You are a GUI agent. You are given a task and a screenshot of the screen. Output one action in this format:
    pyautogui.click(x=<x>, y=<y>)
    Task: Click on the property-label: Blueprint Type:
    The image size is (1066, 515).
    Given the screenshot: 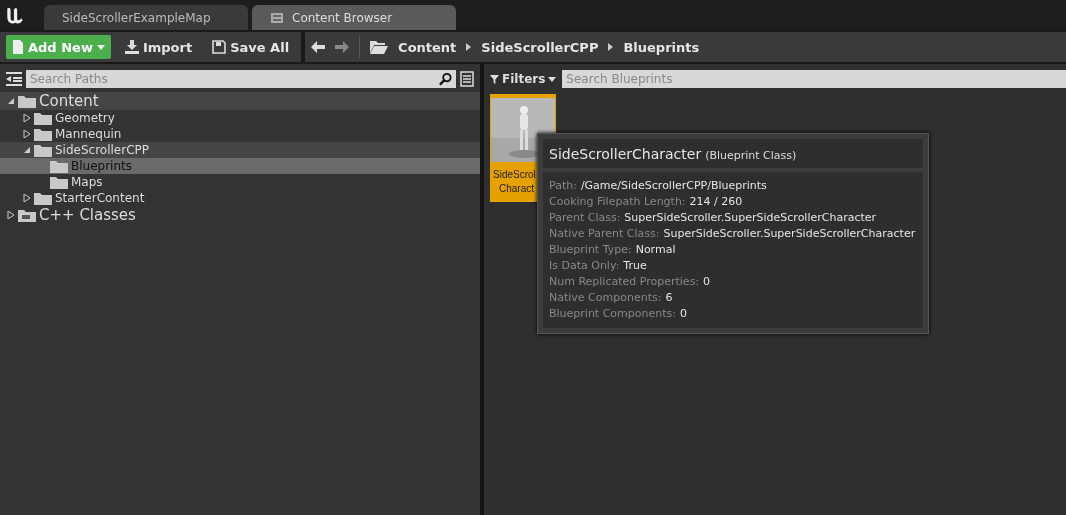 What is the action you would take?
    pyautogui.click(x=590, y=249)
    